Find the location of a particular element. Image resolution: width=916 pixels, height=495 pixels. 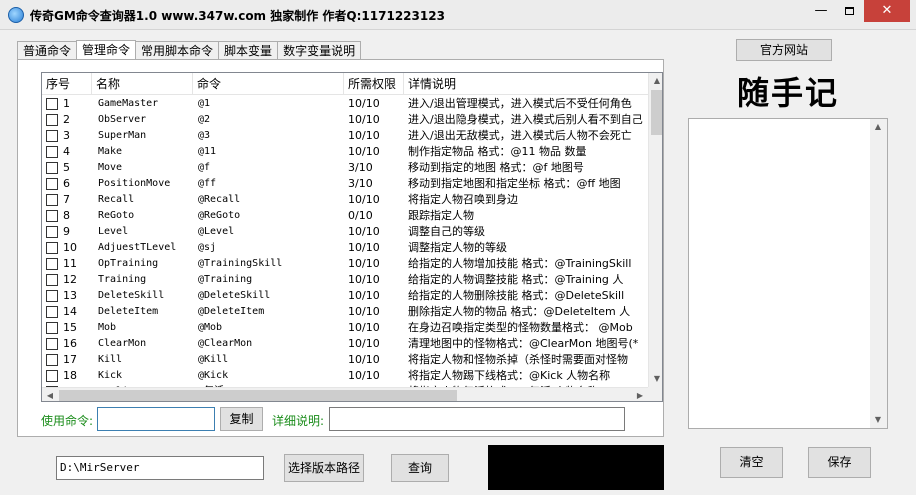

horizontal-scrollbar: ◀ ▶ is located at coordinates (345, 394).